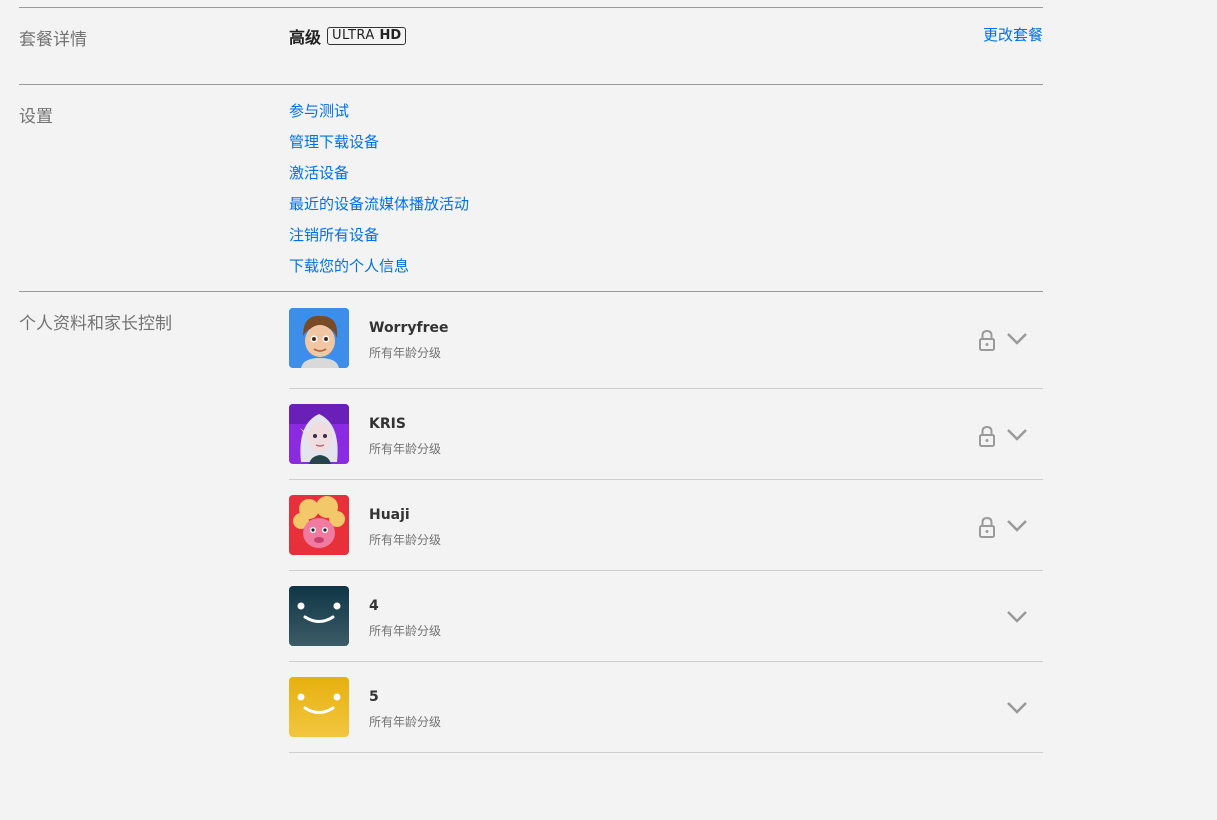  I want to click on elf-girl-avatar, so click(319, 434).